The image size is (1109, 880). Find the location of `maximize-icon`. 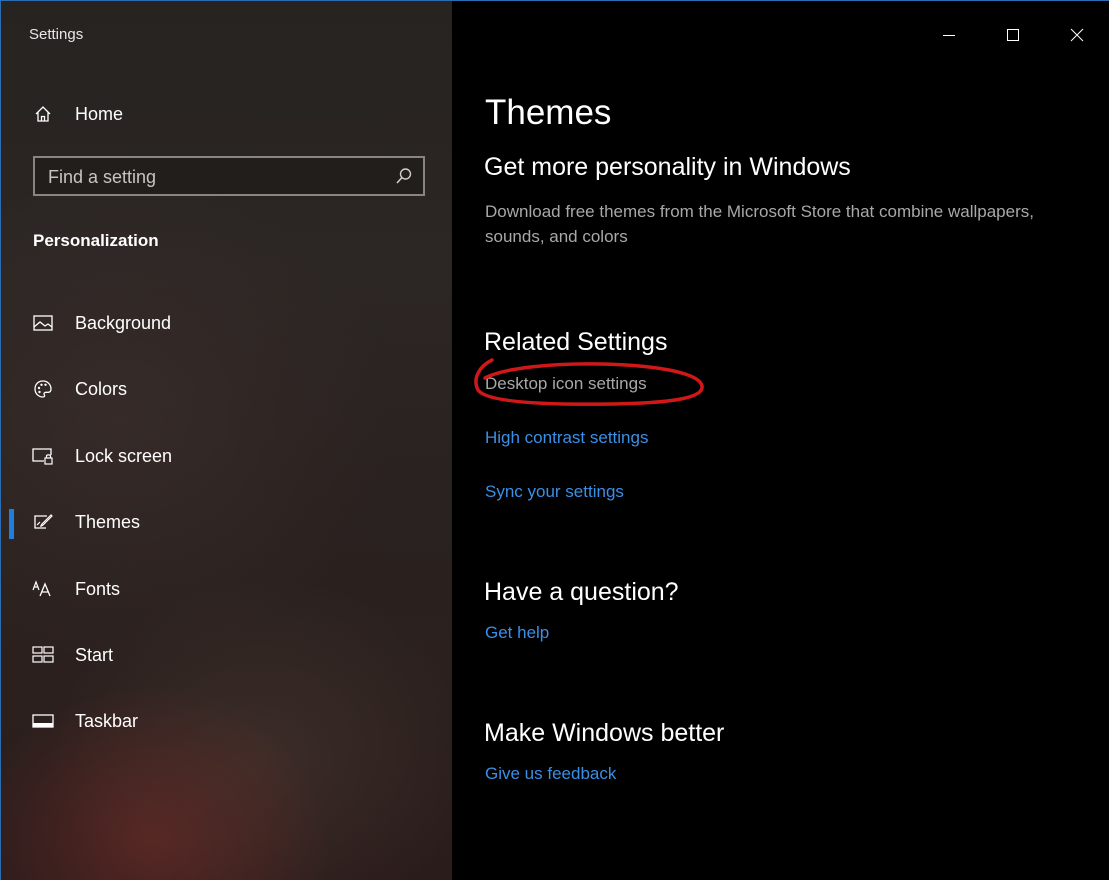

maximize-icon is located at coordinates (1013, 35).